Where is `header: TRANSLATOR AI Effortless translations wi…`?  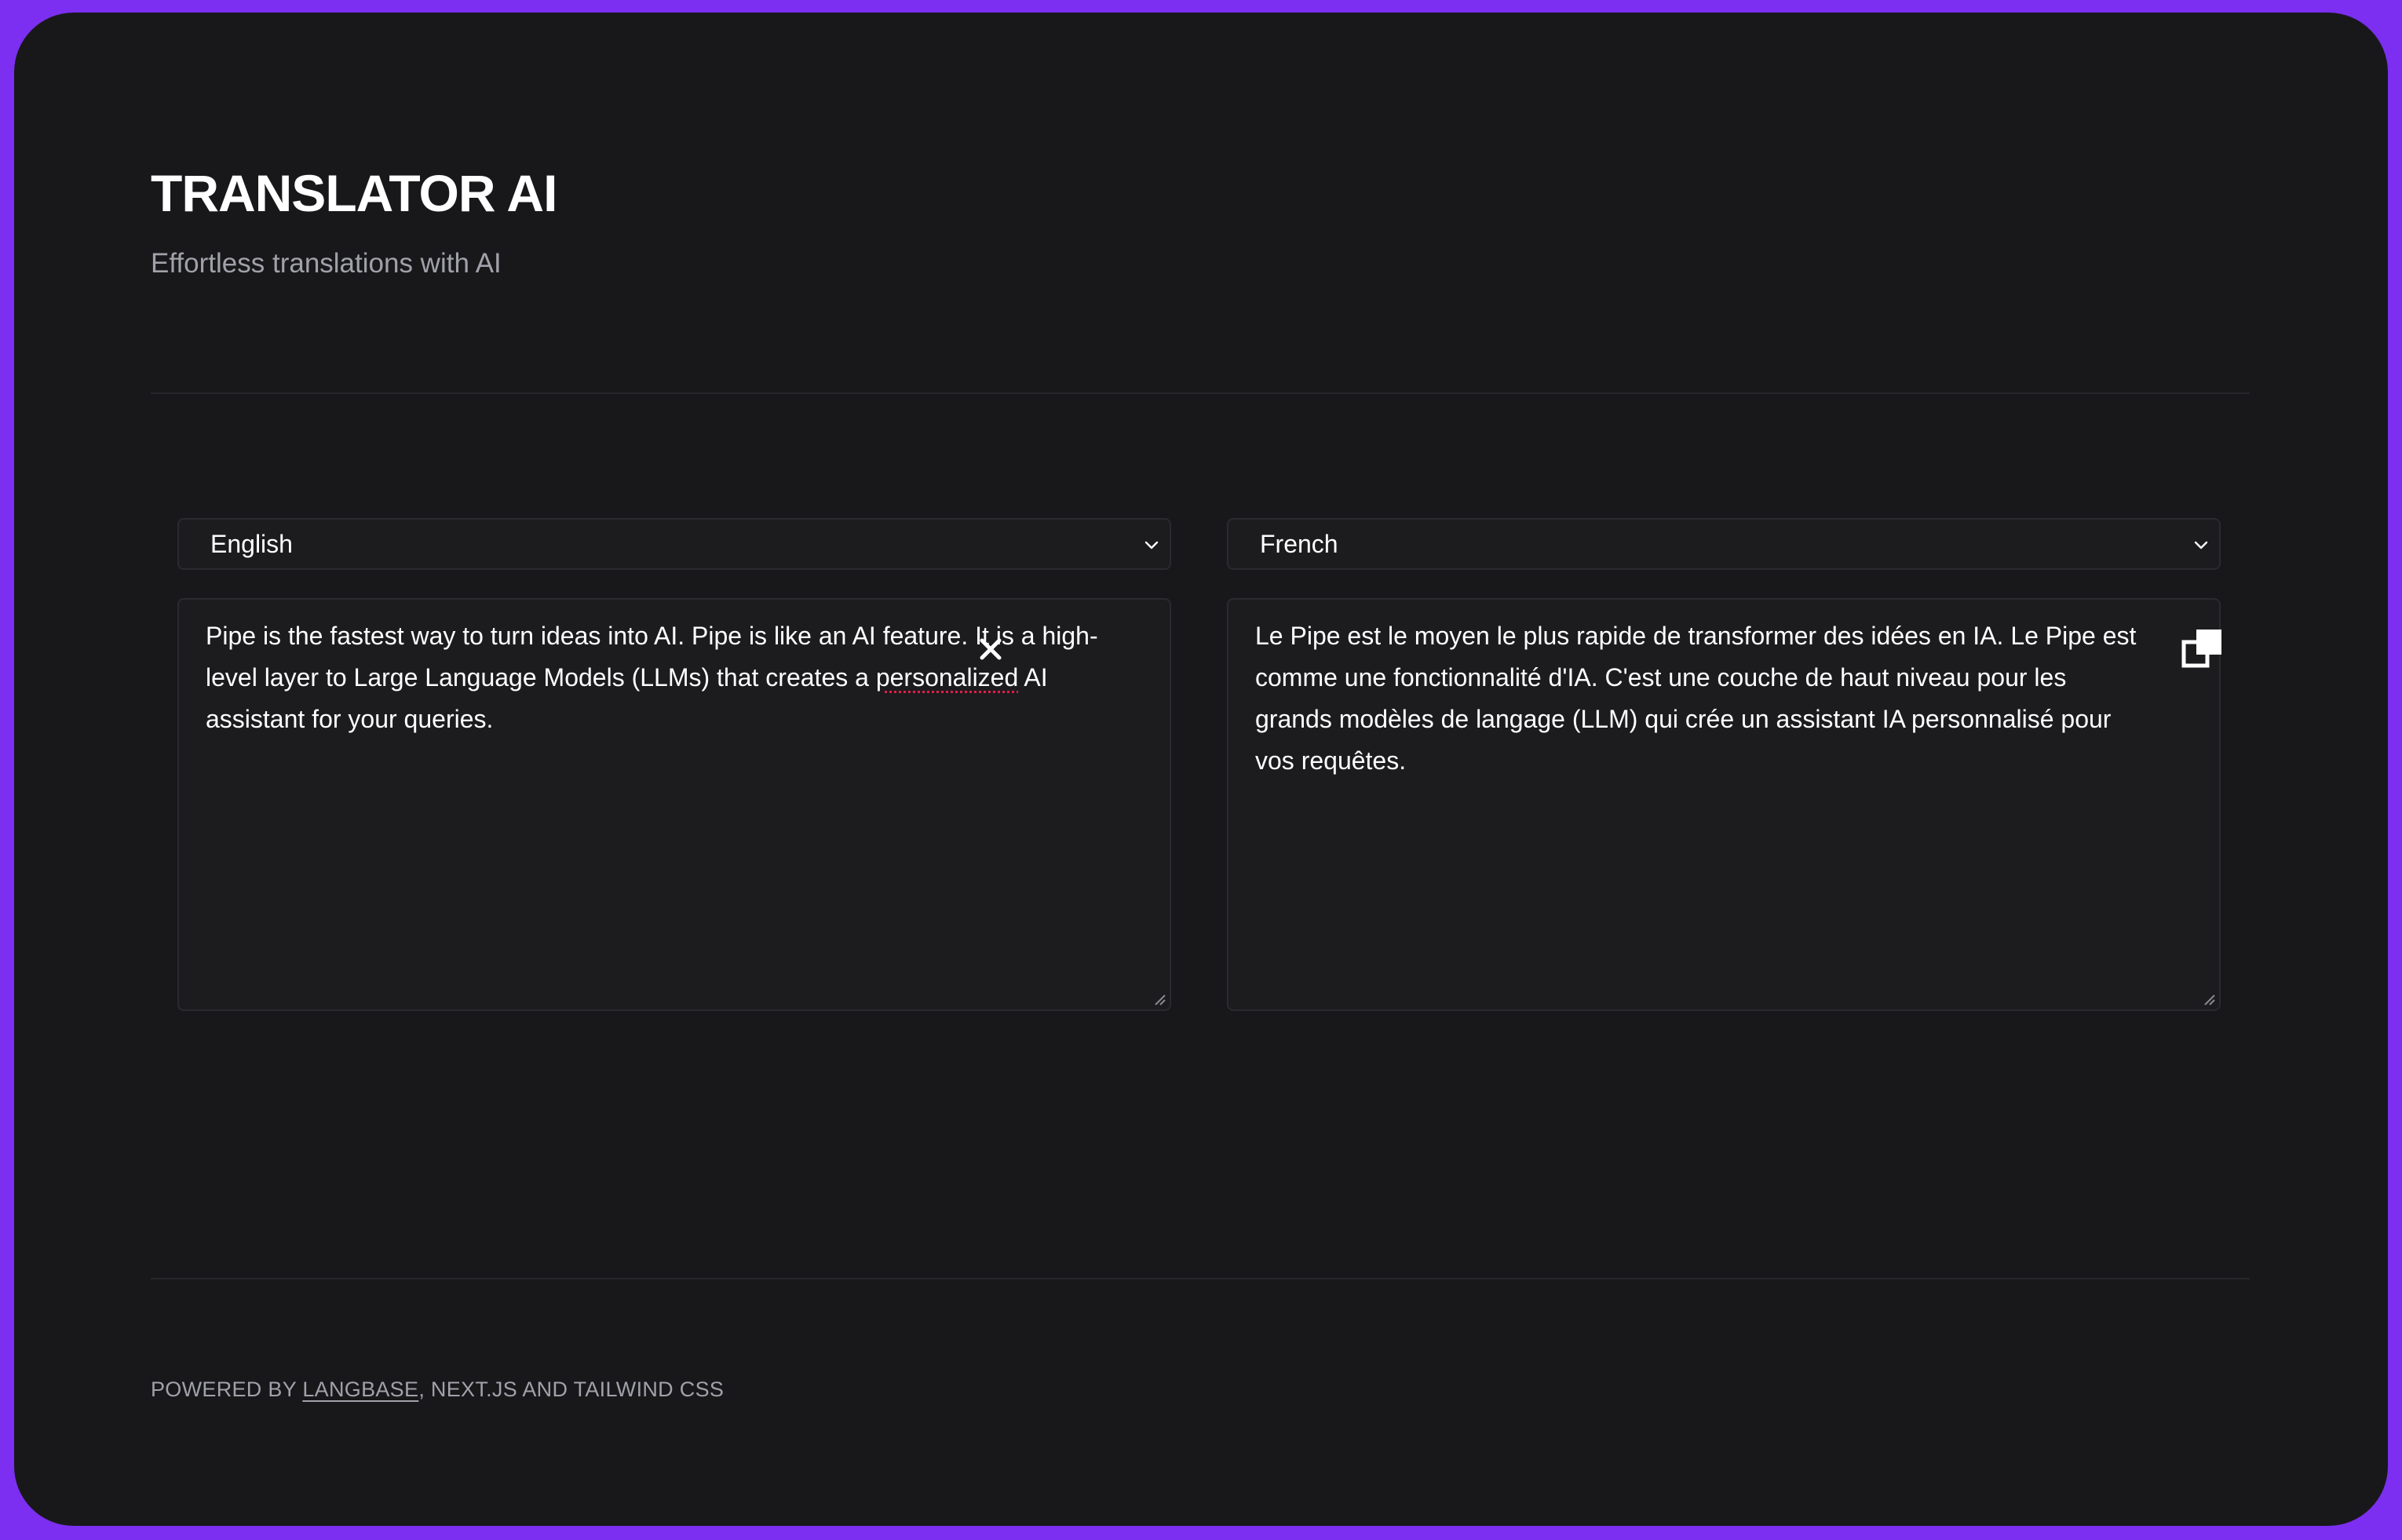 header: TRANSLATOR AI Effortless translations wi… is located at coordinates (354, 220).